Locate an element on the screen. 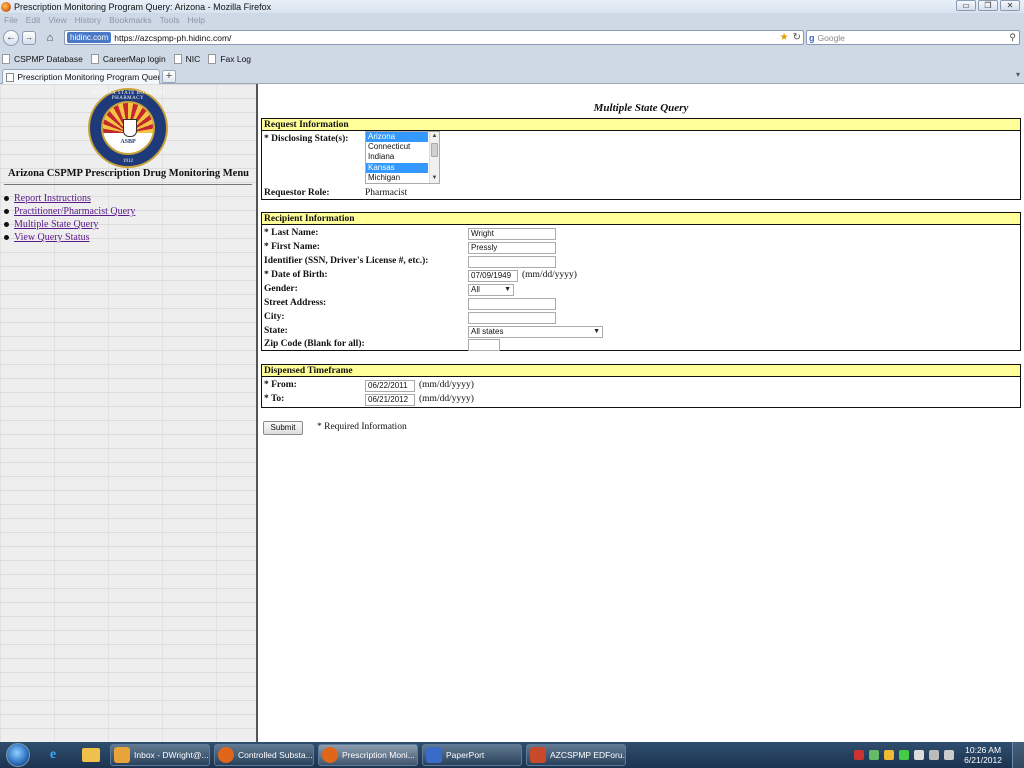 The height and width of the screenshot is (768, 1024). from-format-hint: (mm/dd/yyyy) is located at coordinates (446, 385).